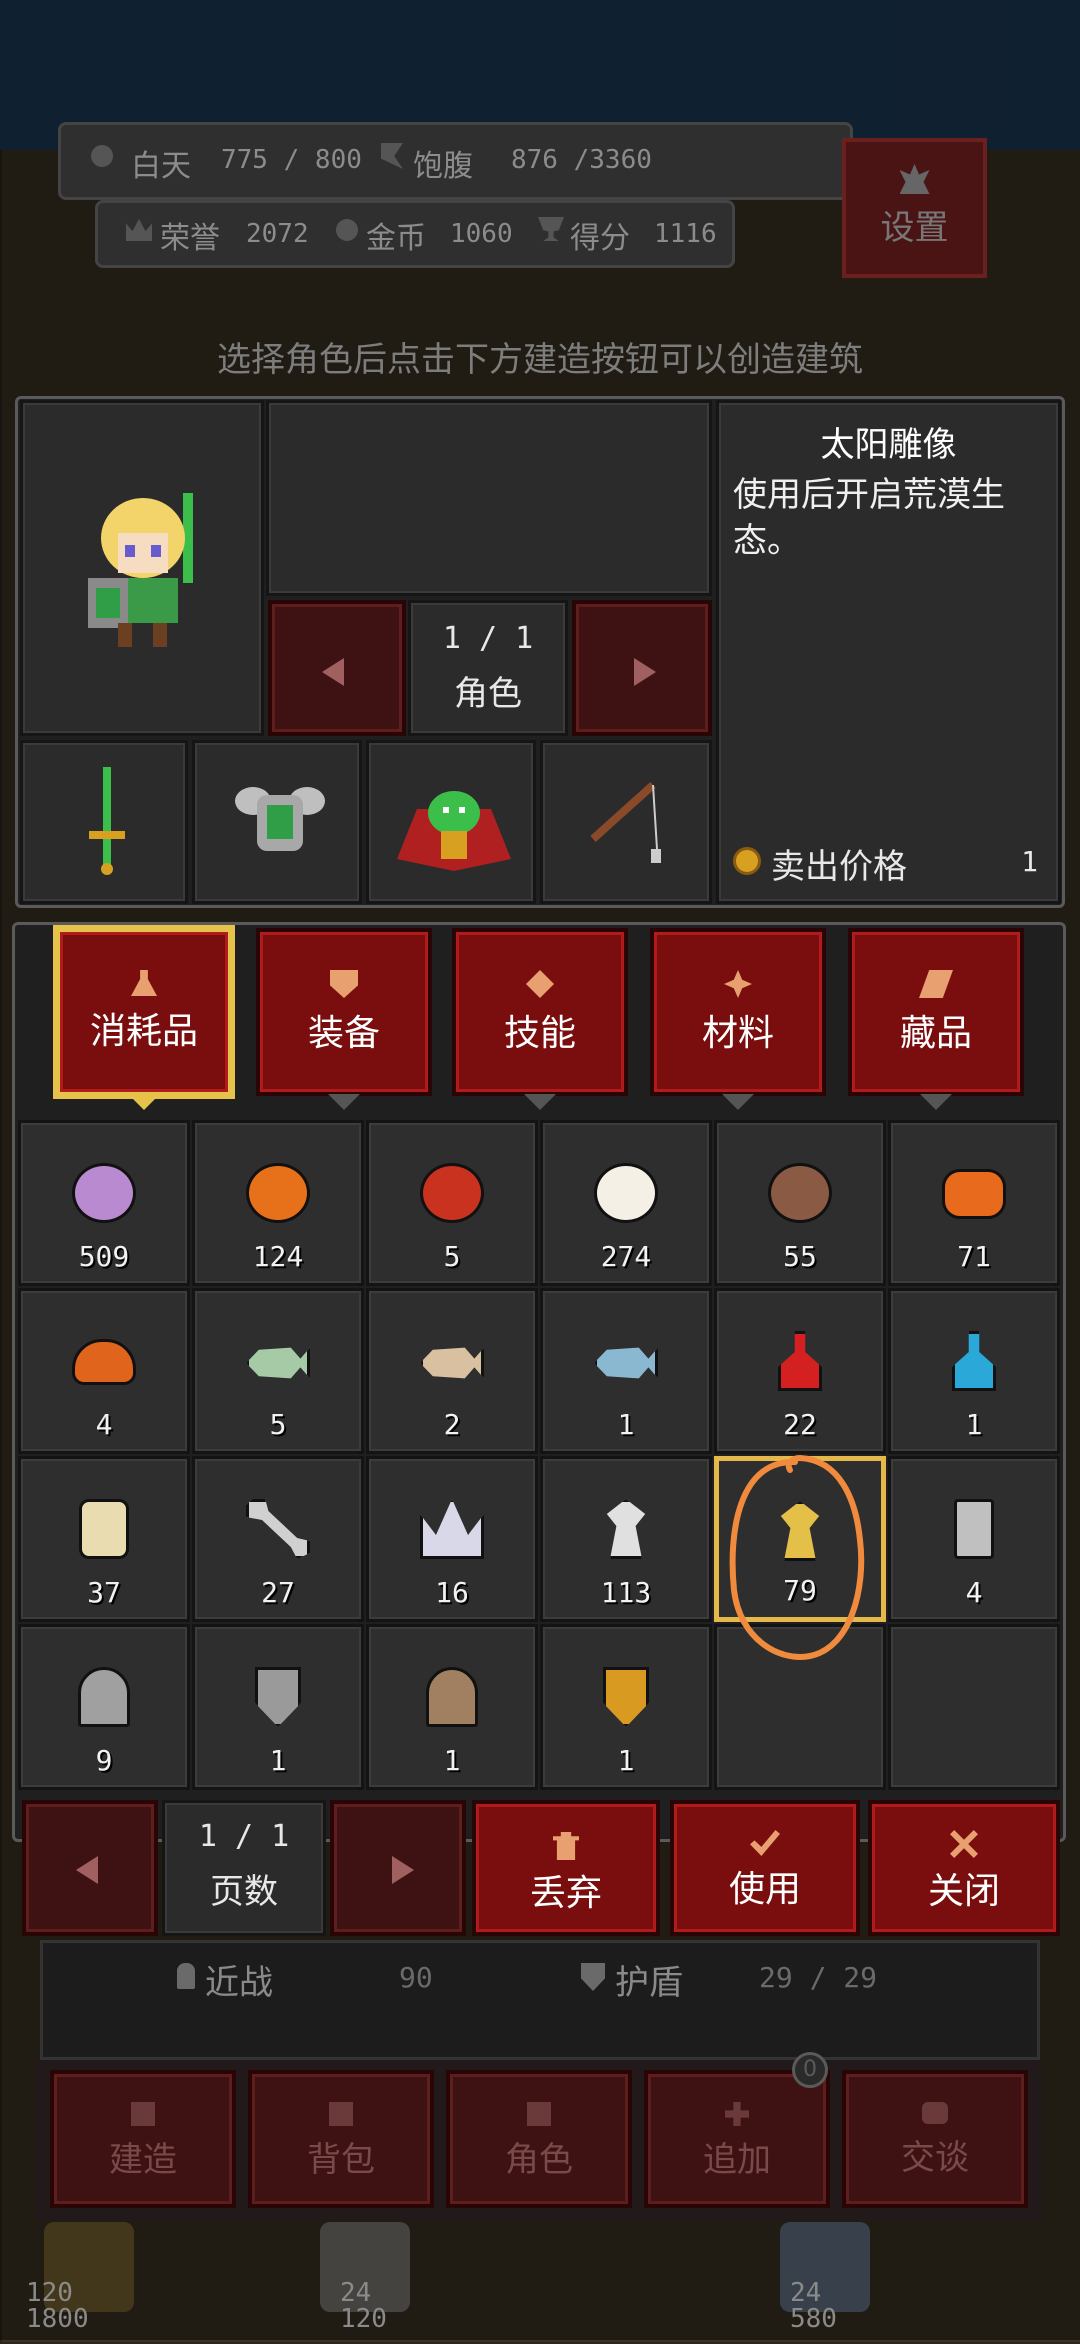  I want to click on menu-bag-button: 背包, so click(341, 2139).